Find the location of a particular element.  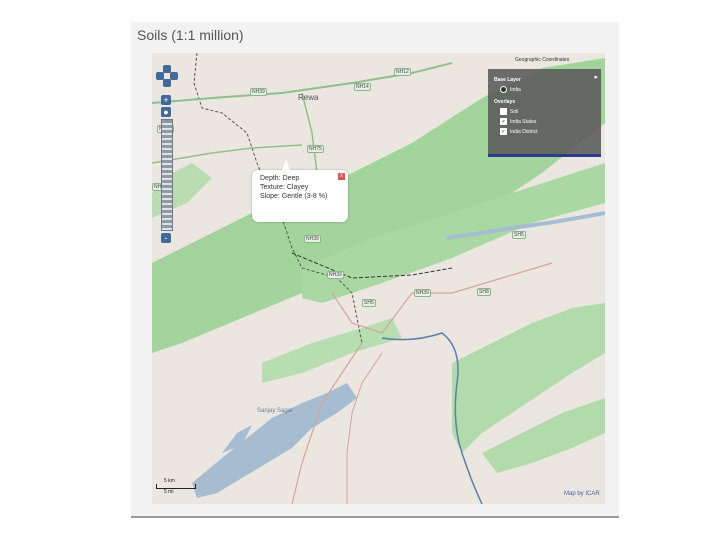

overlay-label: India District is located at coordinates (524, 131).